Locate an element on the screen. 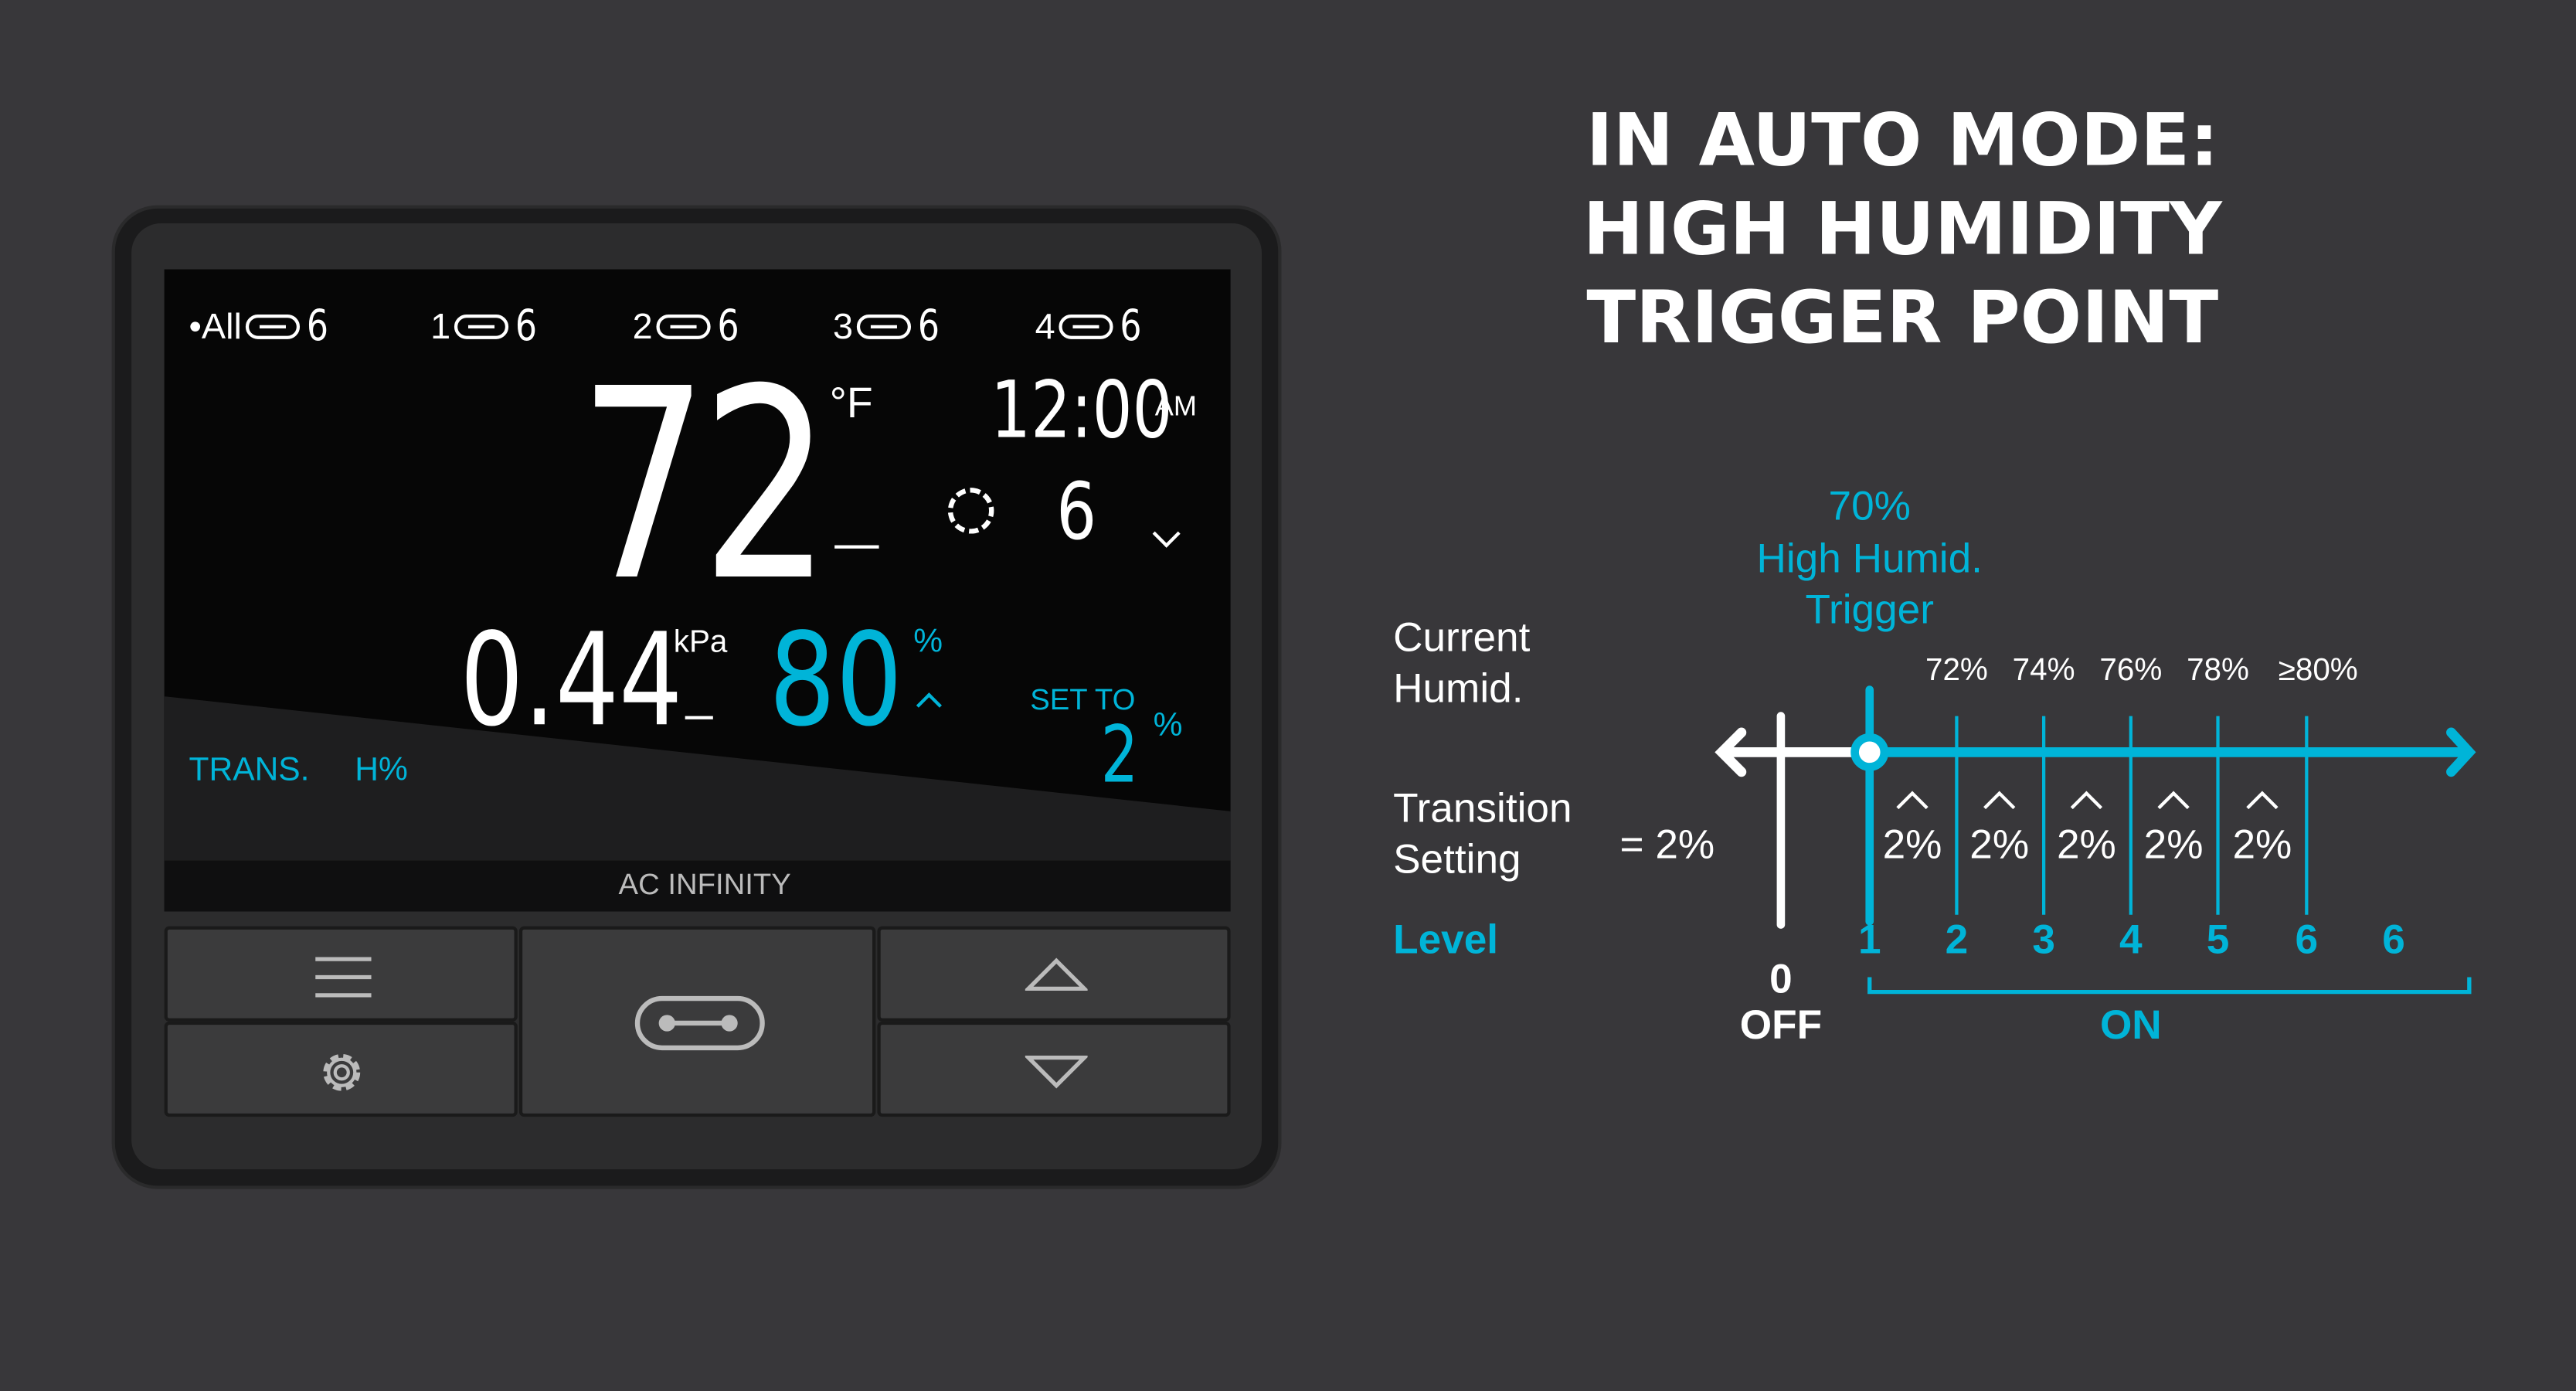  transition-label-2: Setting is located at coordinates (1457, 859).